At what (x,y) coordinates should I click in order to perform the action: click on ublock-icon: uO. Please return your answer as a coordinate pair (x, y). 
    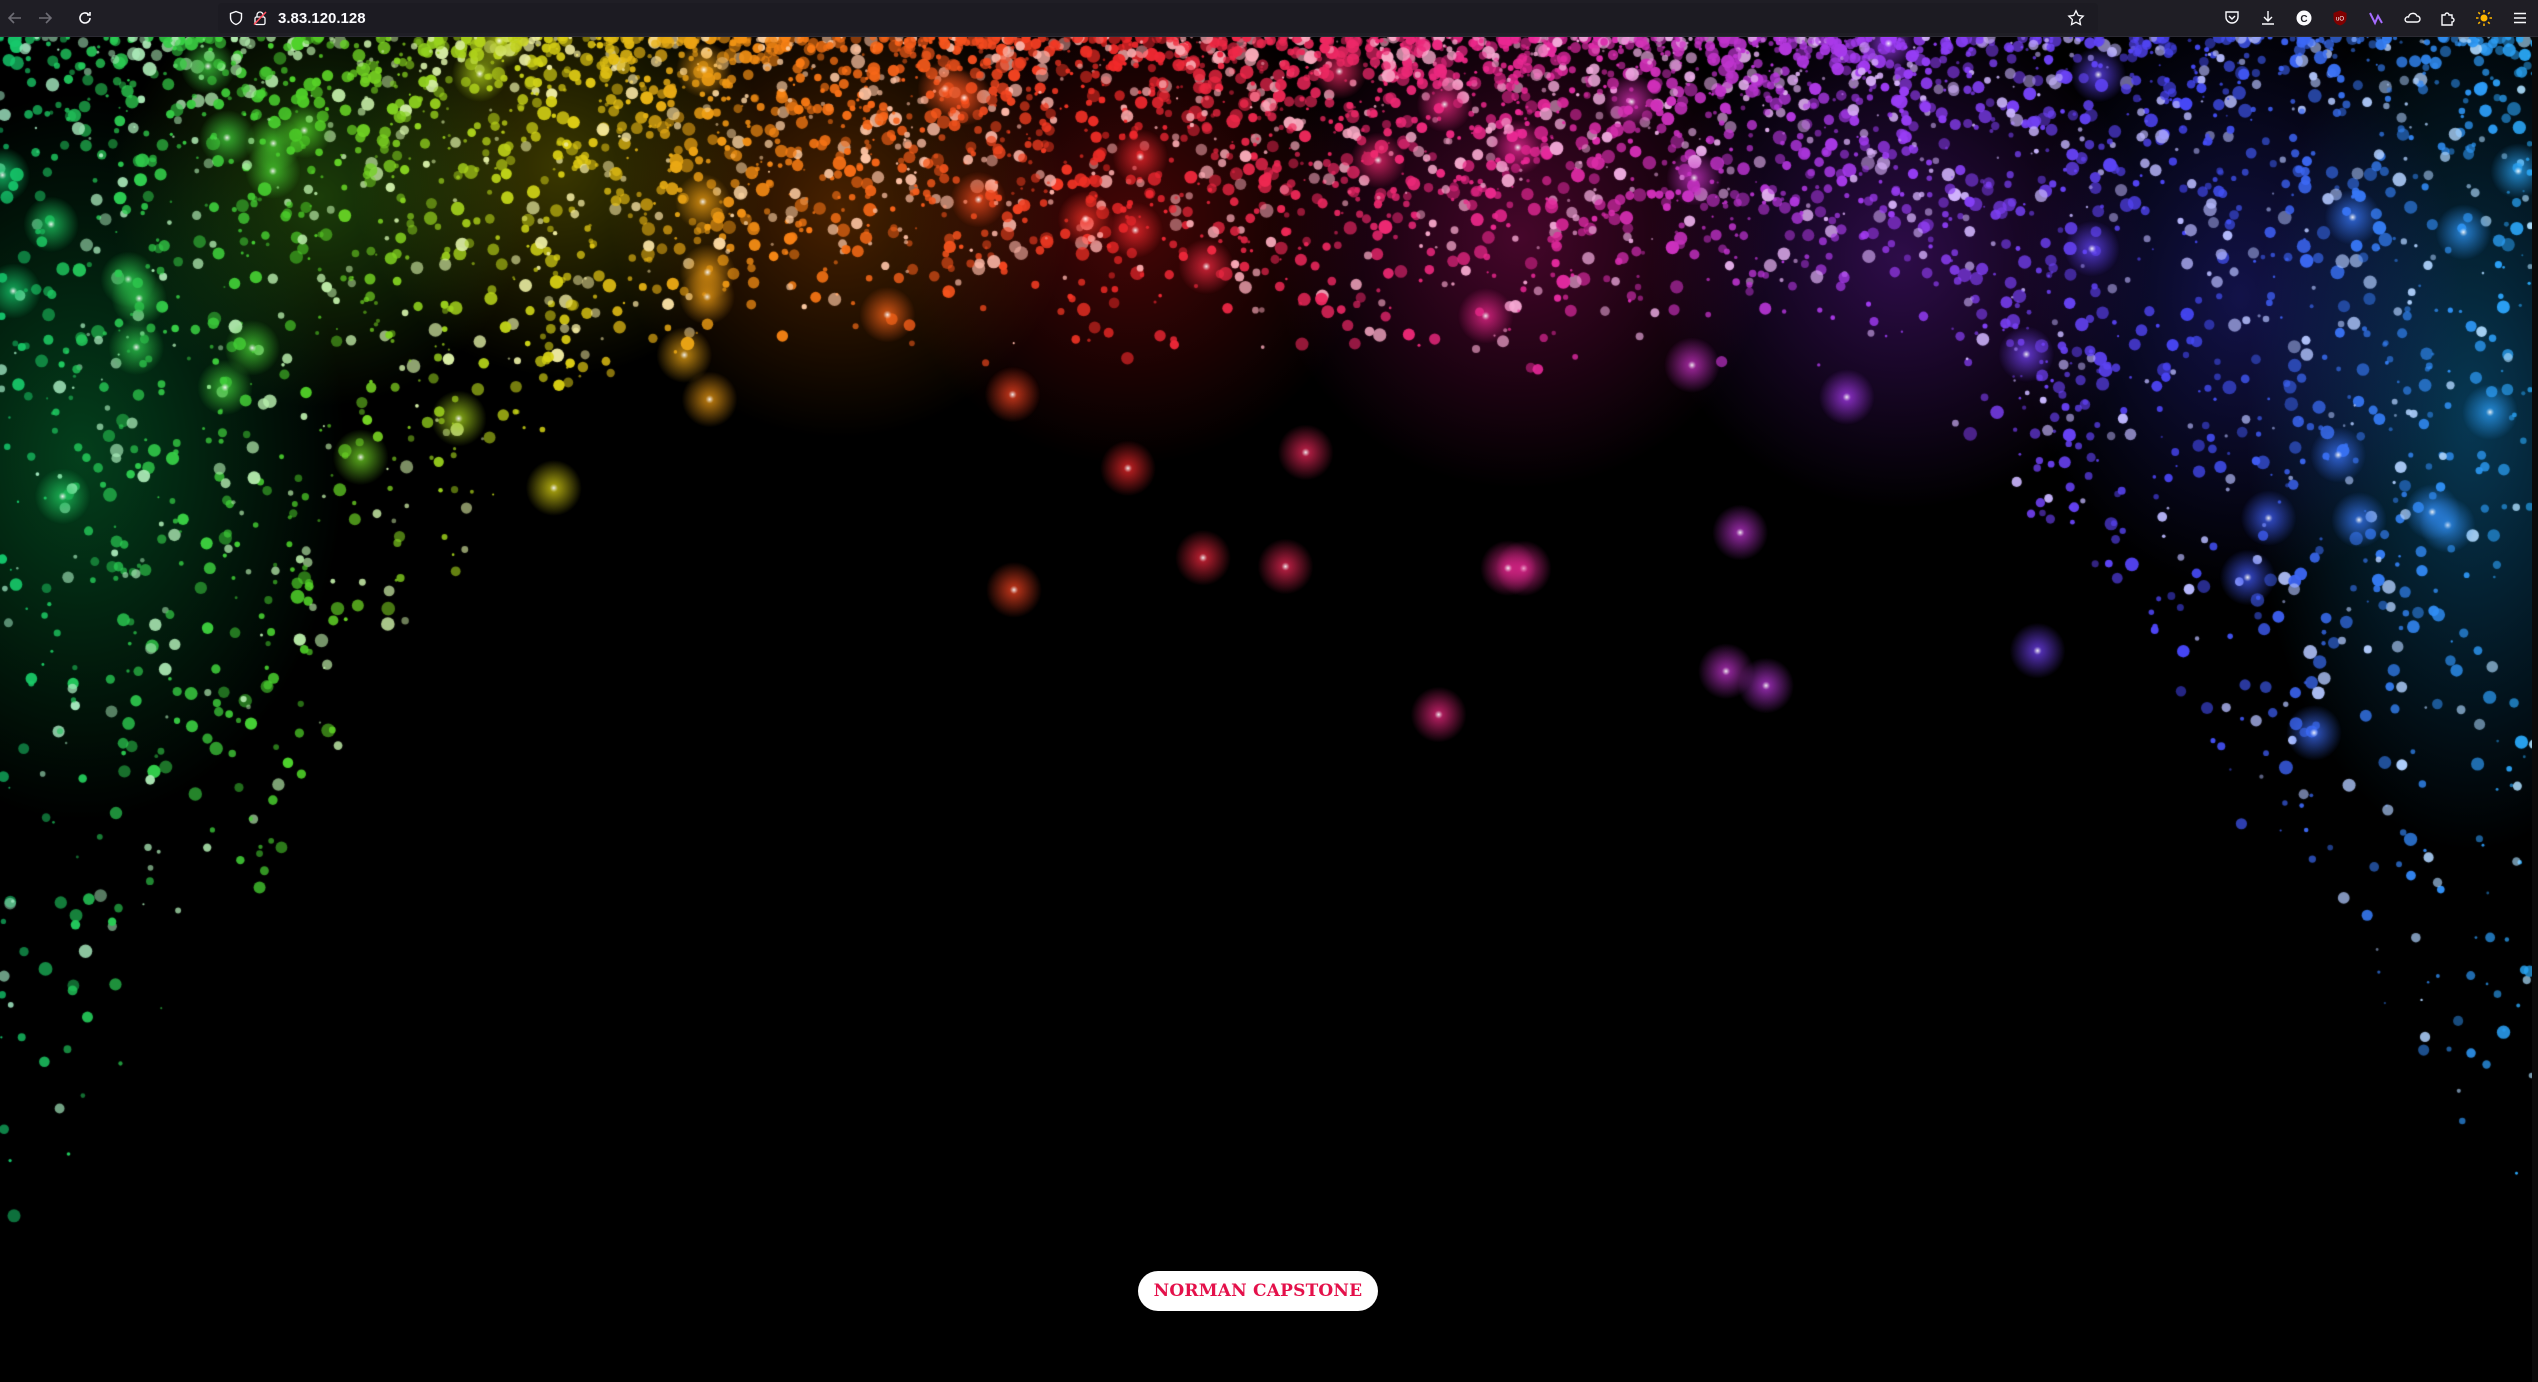
    Looking at the image, I should click on (2340, 18).